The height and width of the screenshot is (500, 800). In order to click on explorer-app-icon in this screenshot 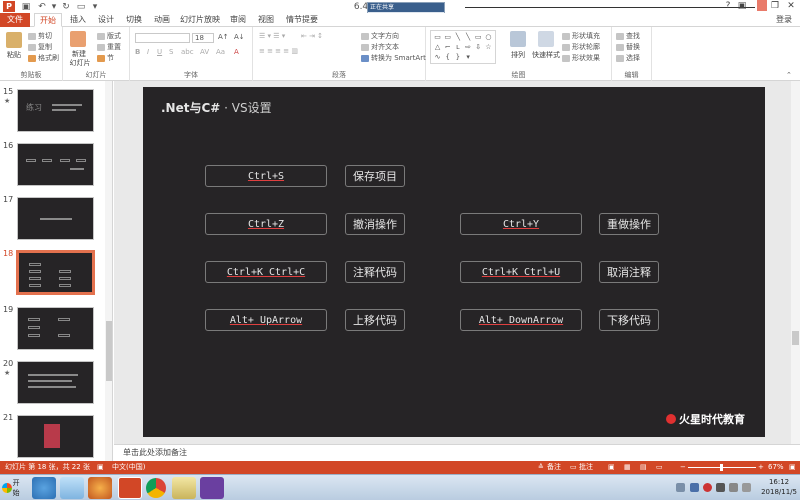, I will do `click(72, 488)`.